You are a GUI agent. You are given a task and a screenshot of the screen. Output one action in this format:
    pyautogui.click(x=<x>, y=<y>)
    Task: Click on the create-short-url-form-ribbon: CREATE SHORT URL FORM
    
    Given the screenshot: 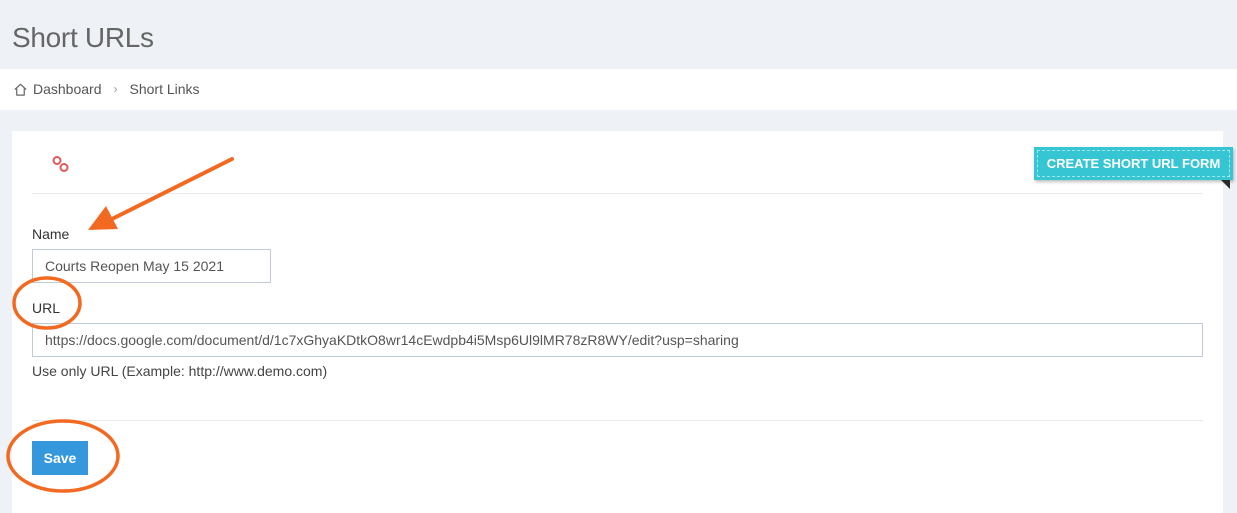 What is the action you would take?
    pyautogui.click(x=1133, y=163)
    